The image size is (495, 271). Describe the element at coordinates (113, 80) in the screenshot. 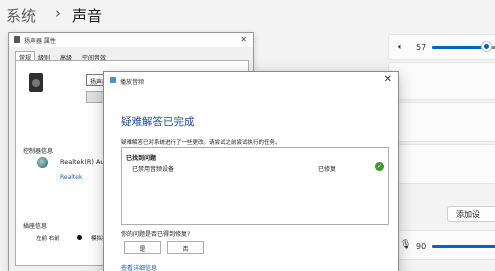

I see `troubleshooter-app-icon` at that location.